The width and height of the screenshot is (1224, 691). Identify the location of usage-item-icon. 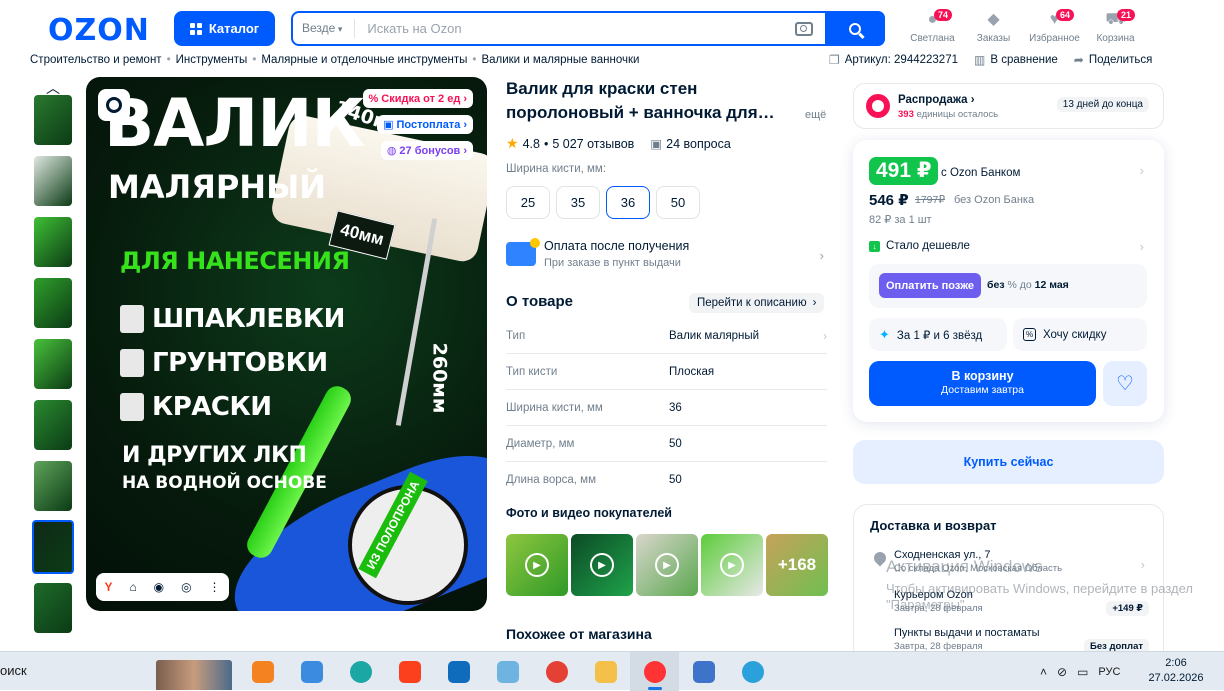
(132, 407).